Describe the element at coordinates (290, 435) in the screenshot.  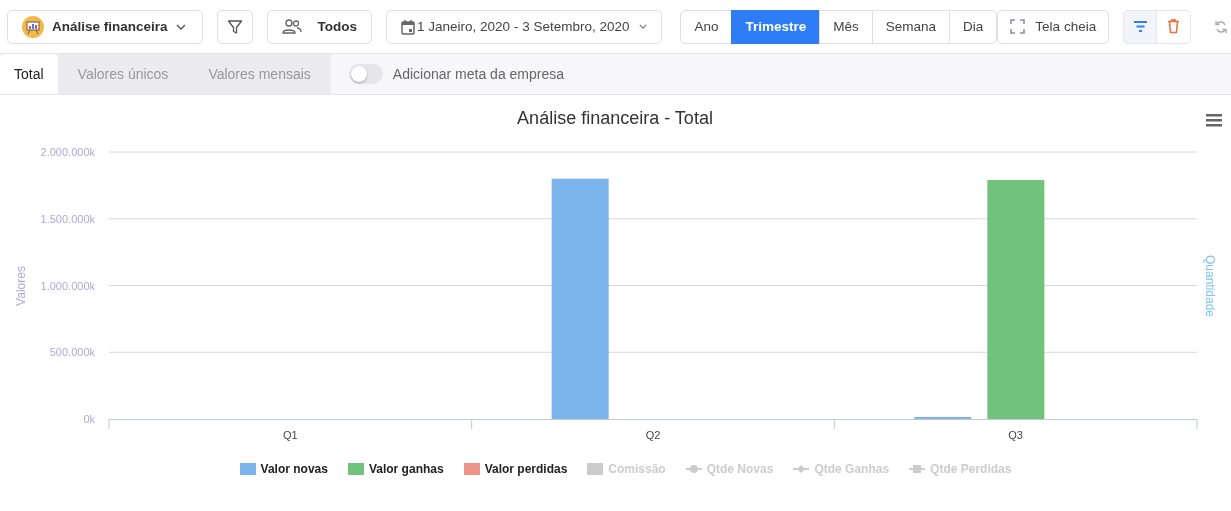
I see `x-axis-label: Q1` at that location.